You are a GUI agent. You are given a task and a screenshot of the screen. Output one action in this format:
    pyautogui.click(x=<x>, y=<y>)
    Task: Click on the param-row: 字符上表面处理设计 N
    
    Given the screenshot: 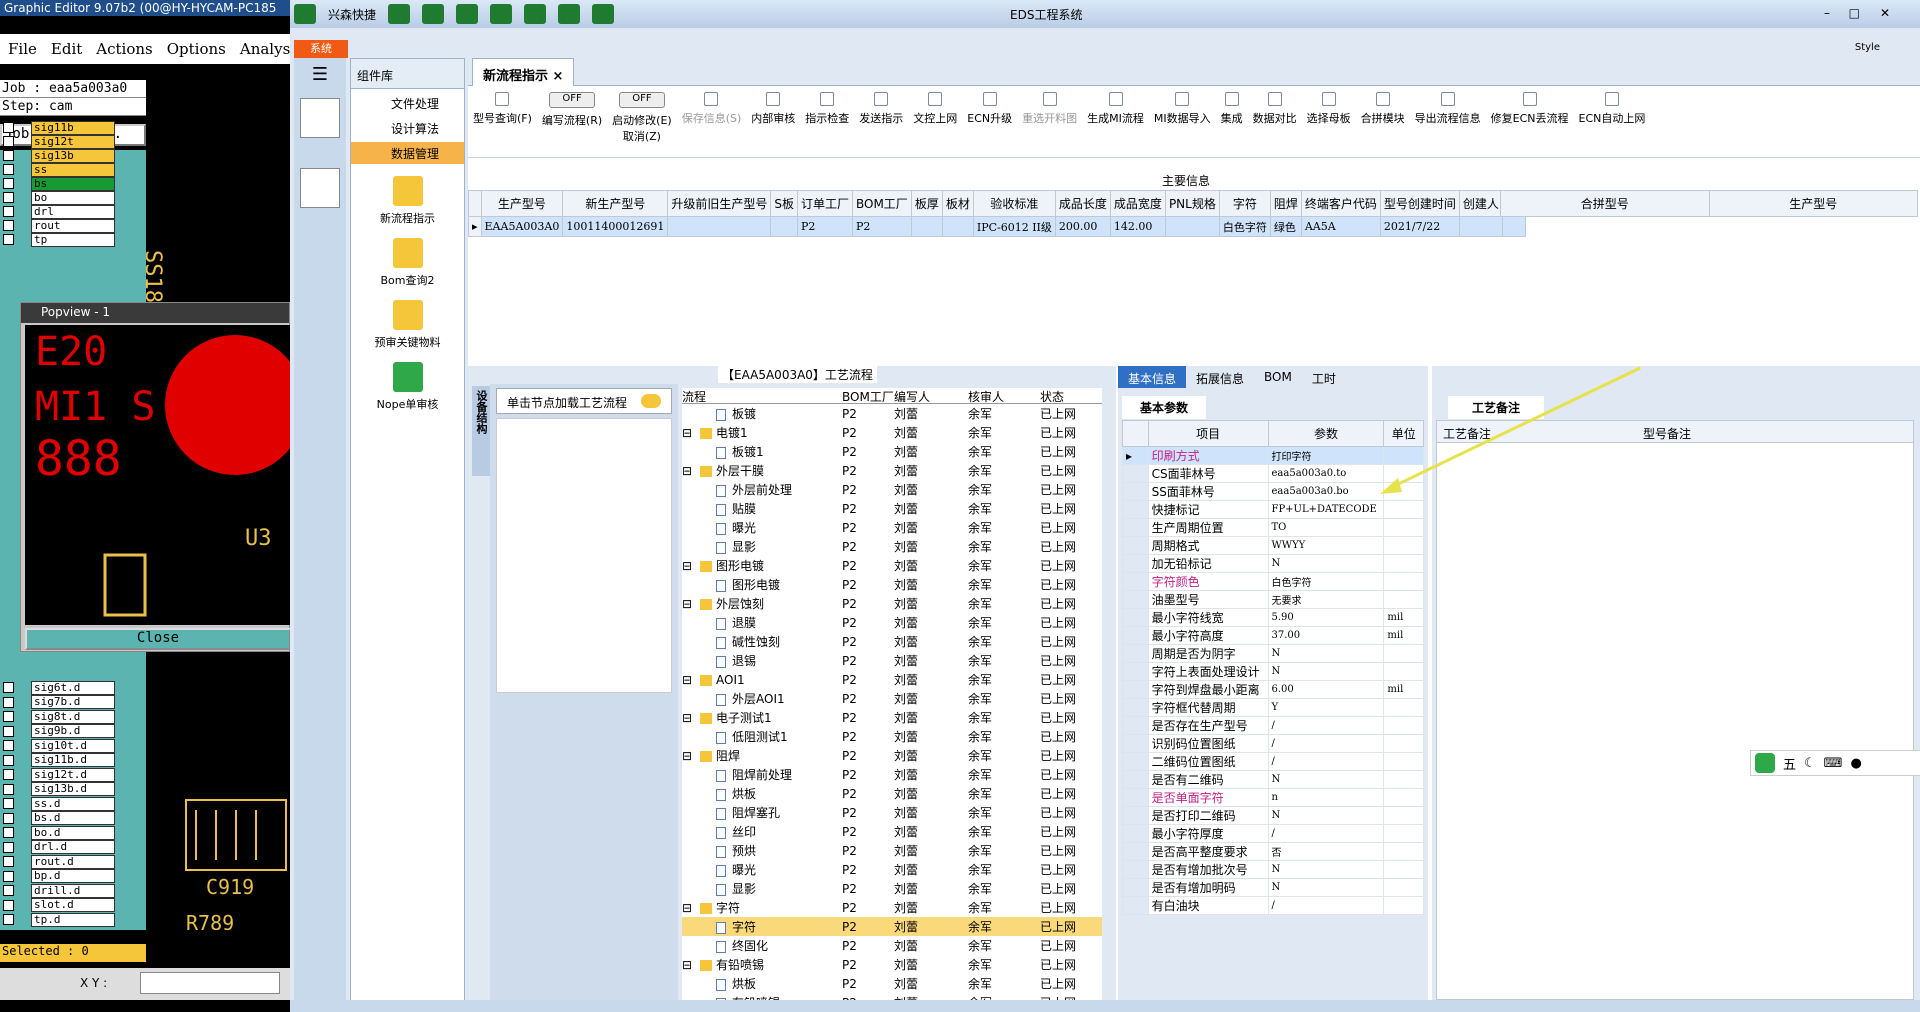 What is the action you would take?
    pyautogui.click(x=1273, y=671)
    